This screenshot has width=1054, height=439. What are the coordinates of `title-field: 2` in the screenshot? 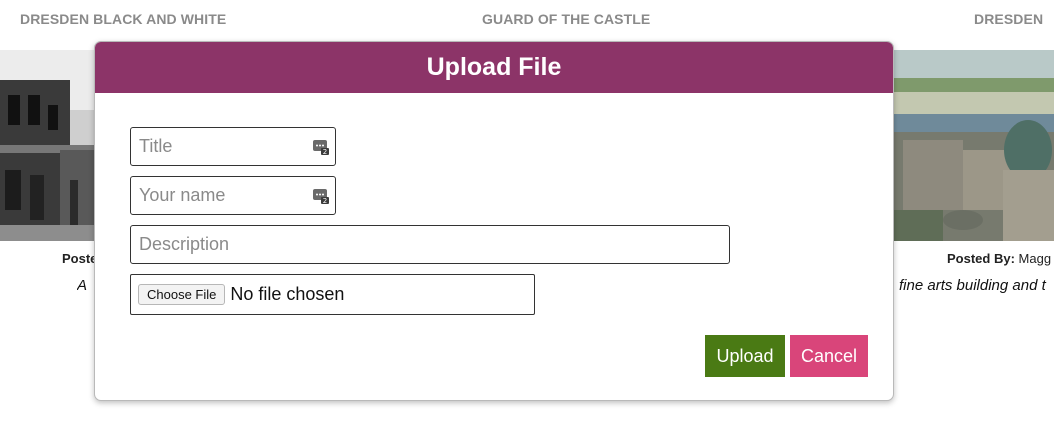 It's located at (233, 146).